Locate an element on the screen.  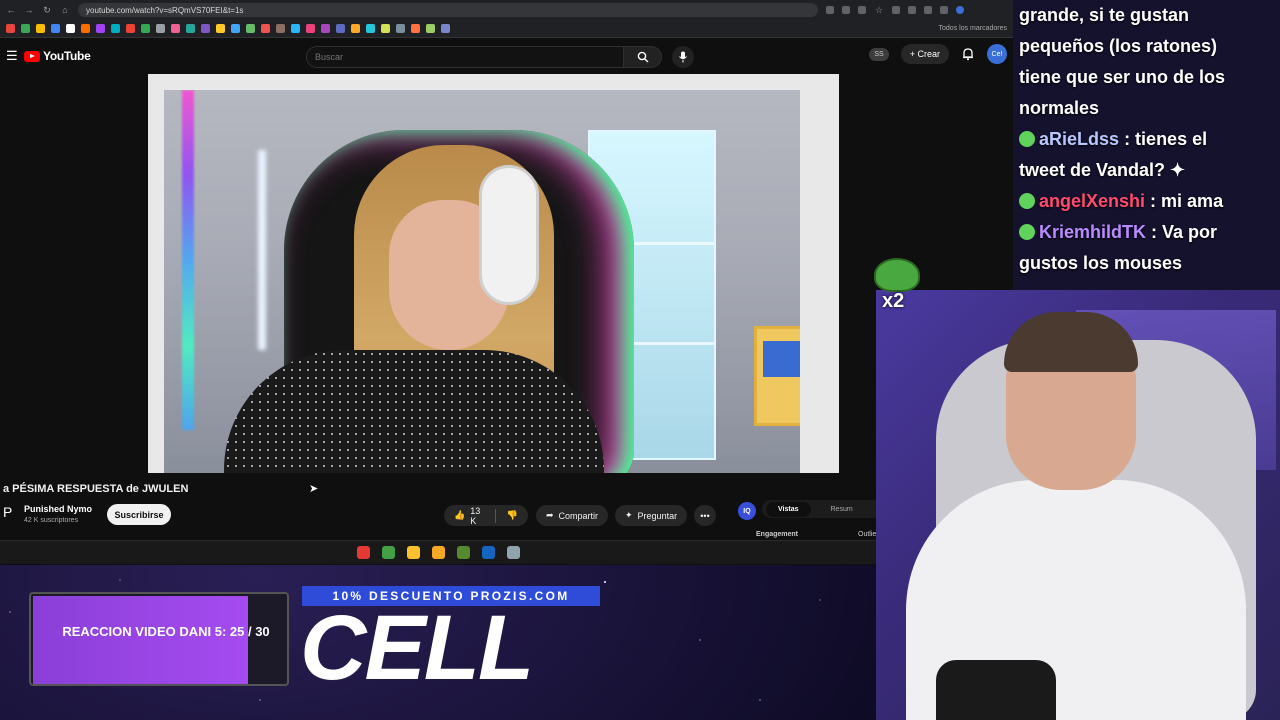
thumbs-up-icon: 👍 is located at coordinates (459, 515).